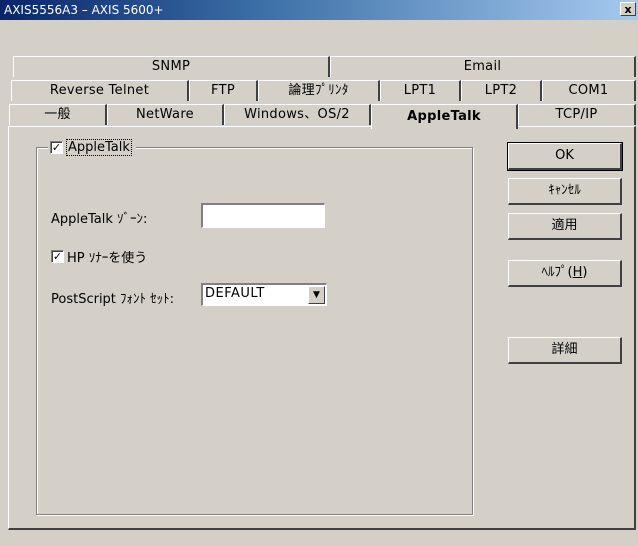  Describe the element at coordinates (99, 219) in the screenshot. I see `zone-label: AppleTalk ｿﾞｰﾝ:` at that location.